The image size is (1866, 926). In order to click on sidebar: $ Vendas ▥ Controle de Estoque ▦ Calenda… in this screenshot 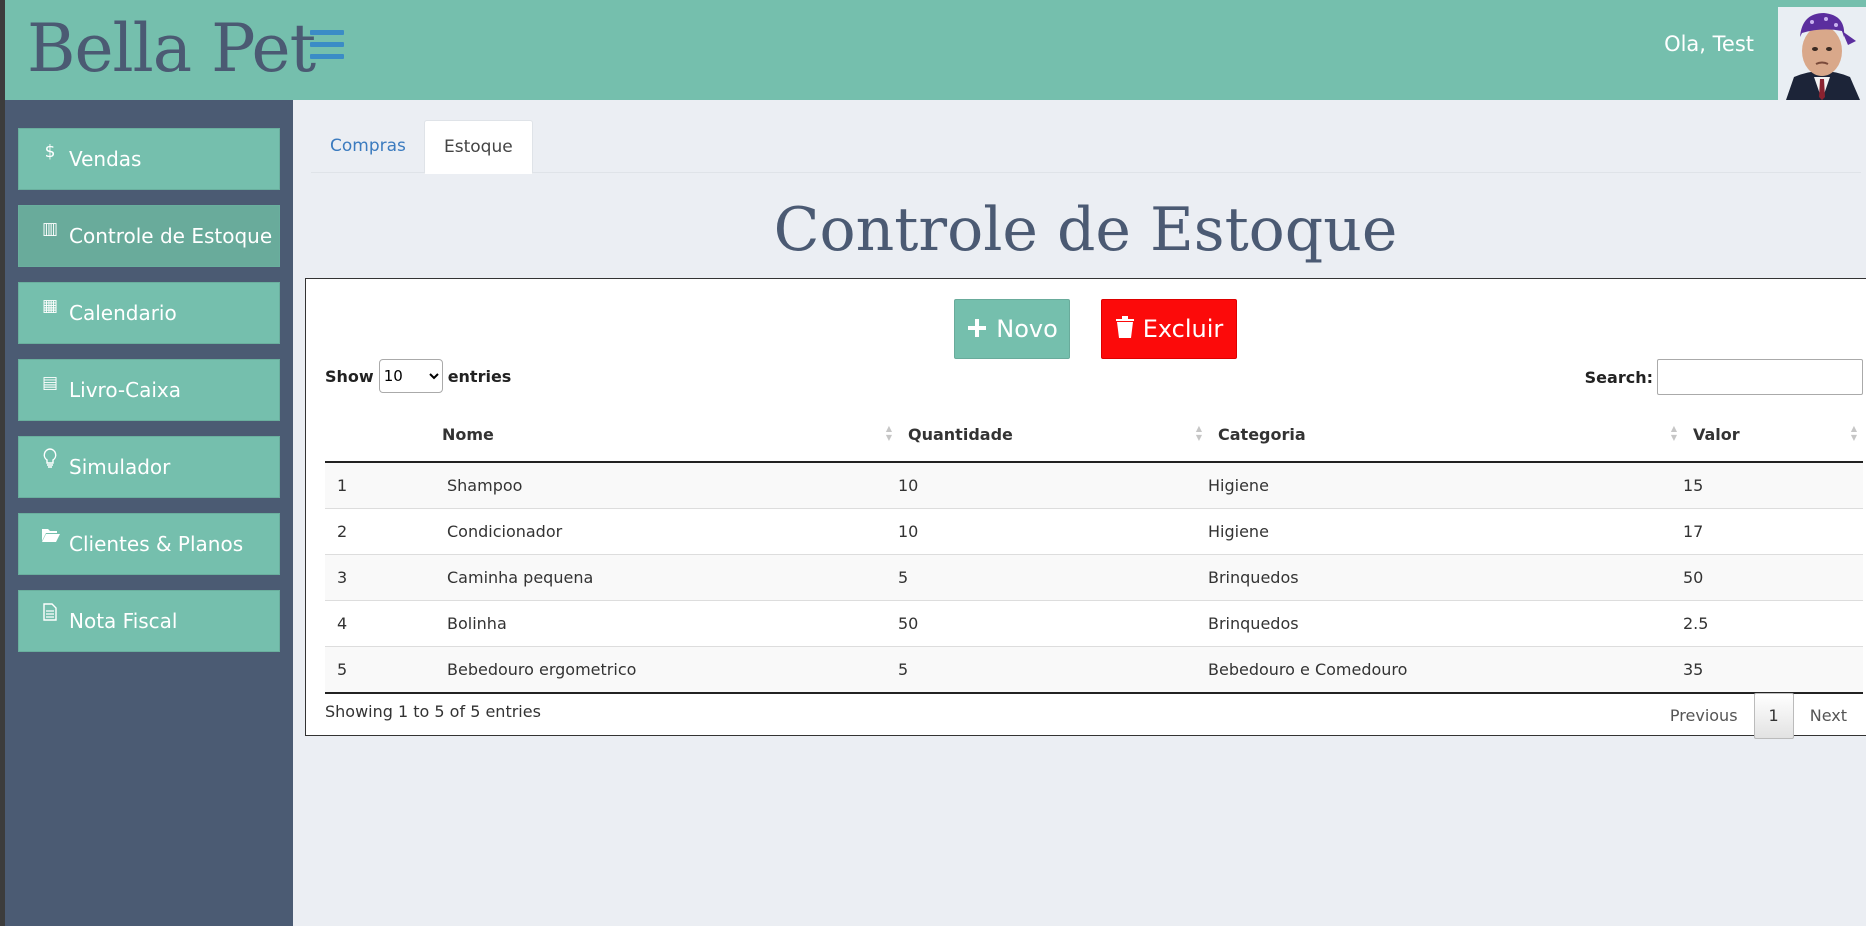, I will do `click(149, 513)`.